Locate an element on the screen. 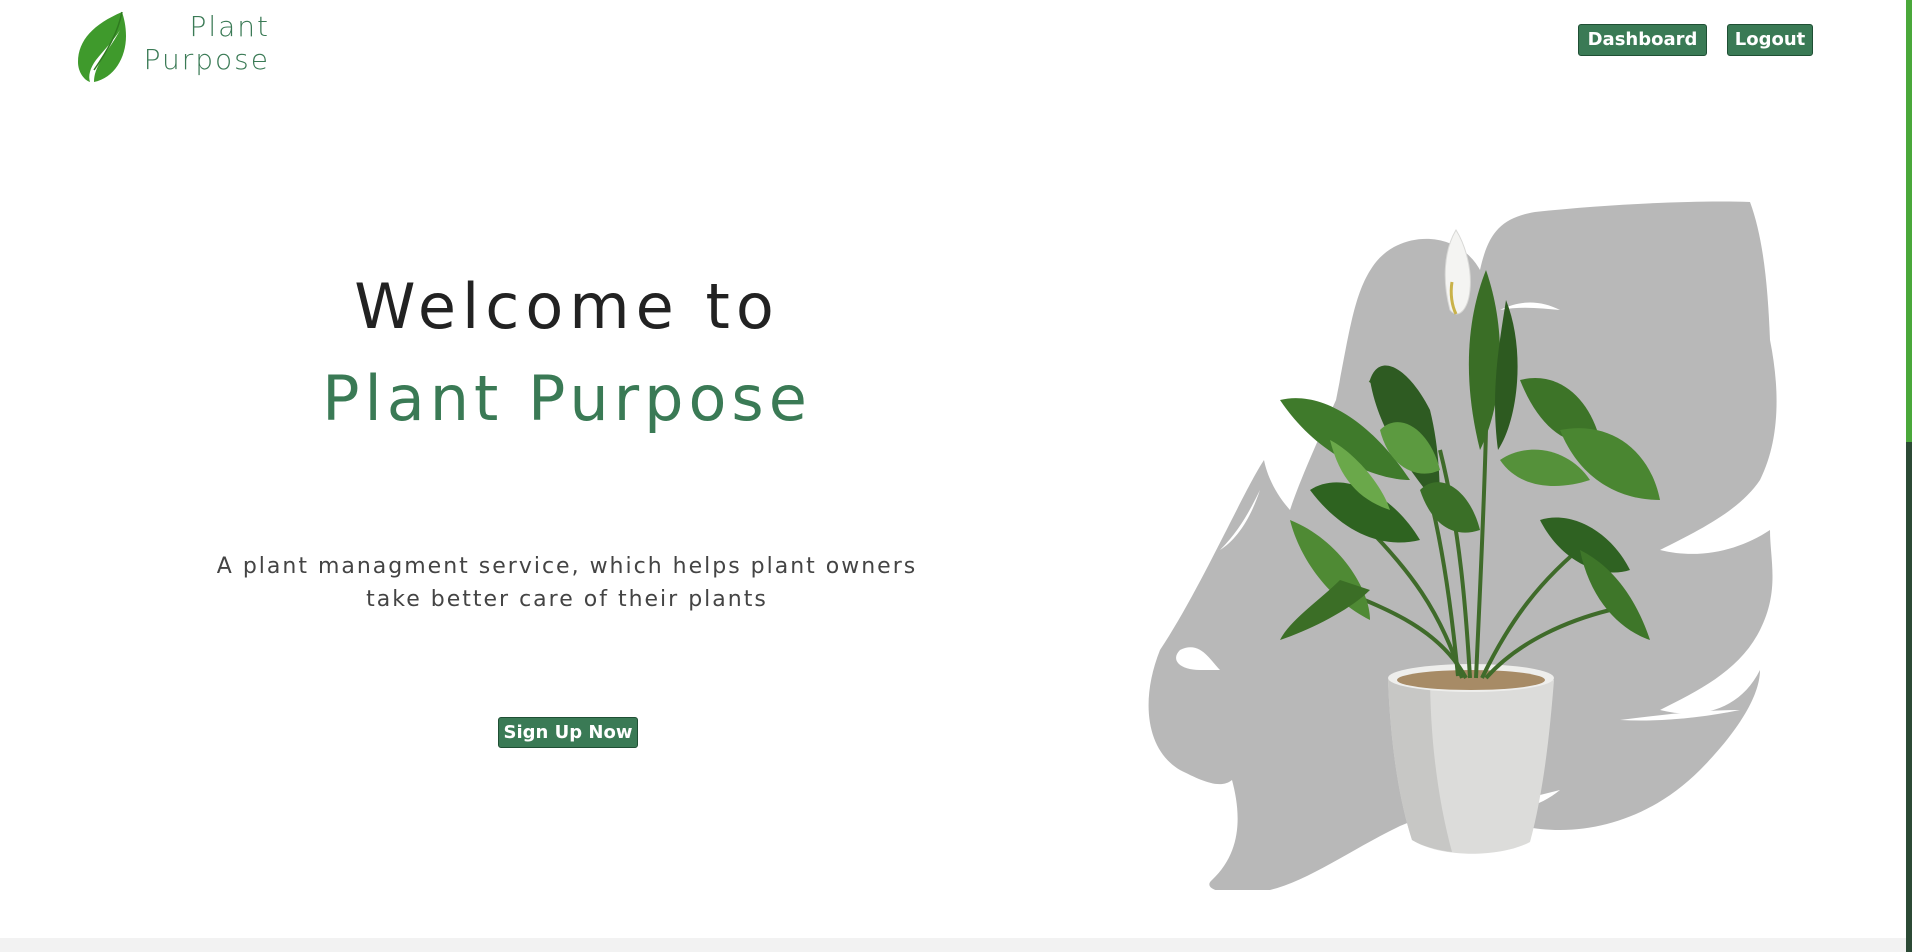 The width and height of the screenshot is (1912, 952). dashboard-button: Dashboard is located at coordinates (1642, 40).